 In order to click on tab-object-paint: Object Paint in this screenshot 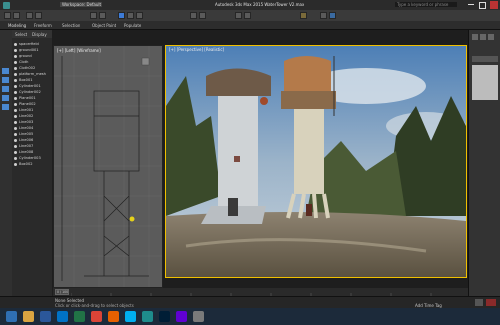, I will do `click(104, 25)`.